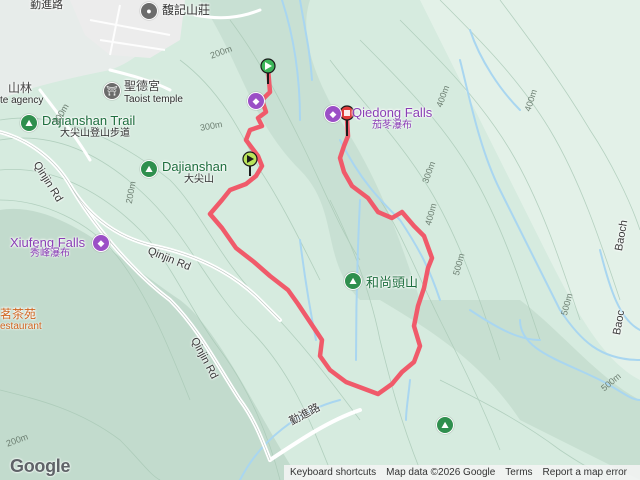 The image size is (640, 480). What do you see at coordinates (256, 101) in the screenshot?
I see `waterfall-icon: ◆` at bounding box center [256, 101].